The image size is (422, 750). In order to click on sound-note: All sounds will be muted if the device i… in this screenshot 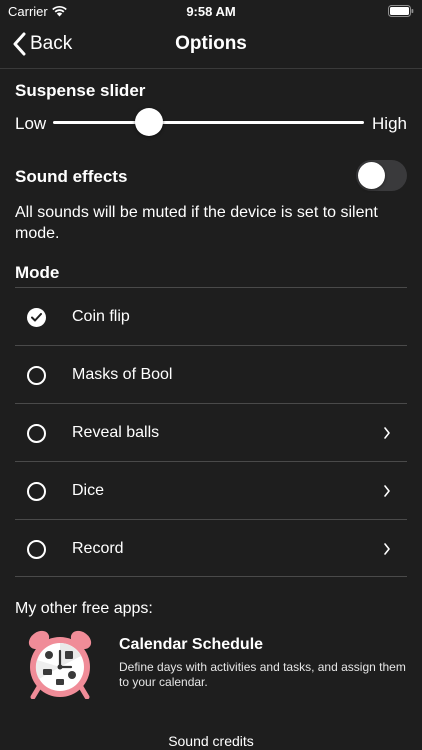, I will do `click(196, 223)`.